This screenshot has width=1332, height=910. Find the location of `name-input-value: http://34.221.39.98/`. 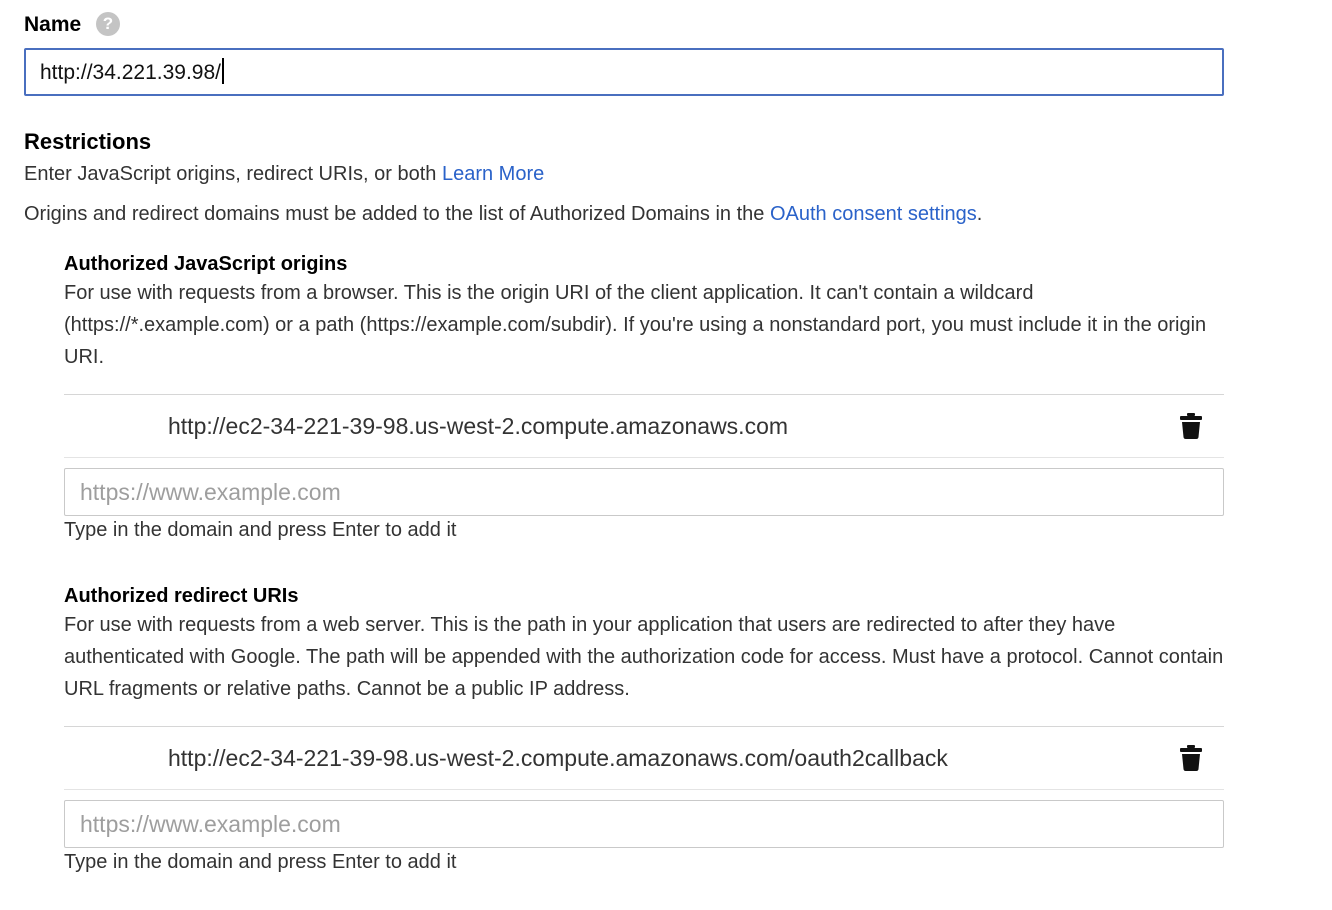

name-input-value: http://34.221.39.98/ is located at coordinates (130, 72).